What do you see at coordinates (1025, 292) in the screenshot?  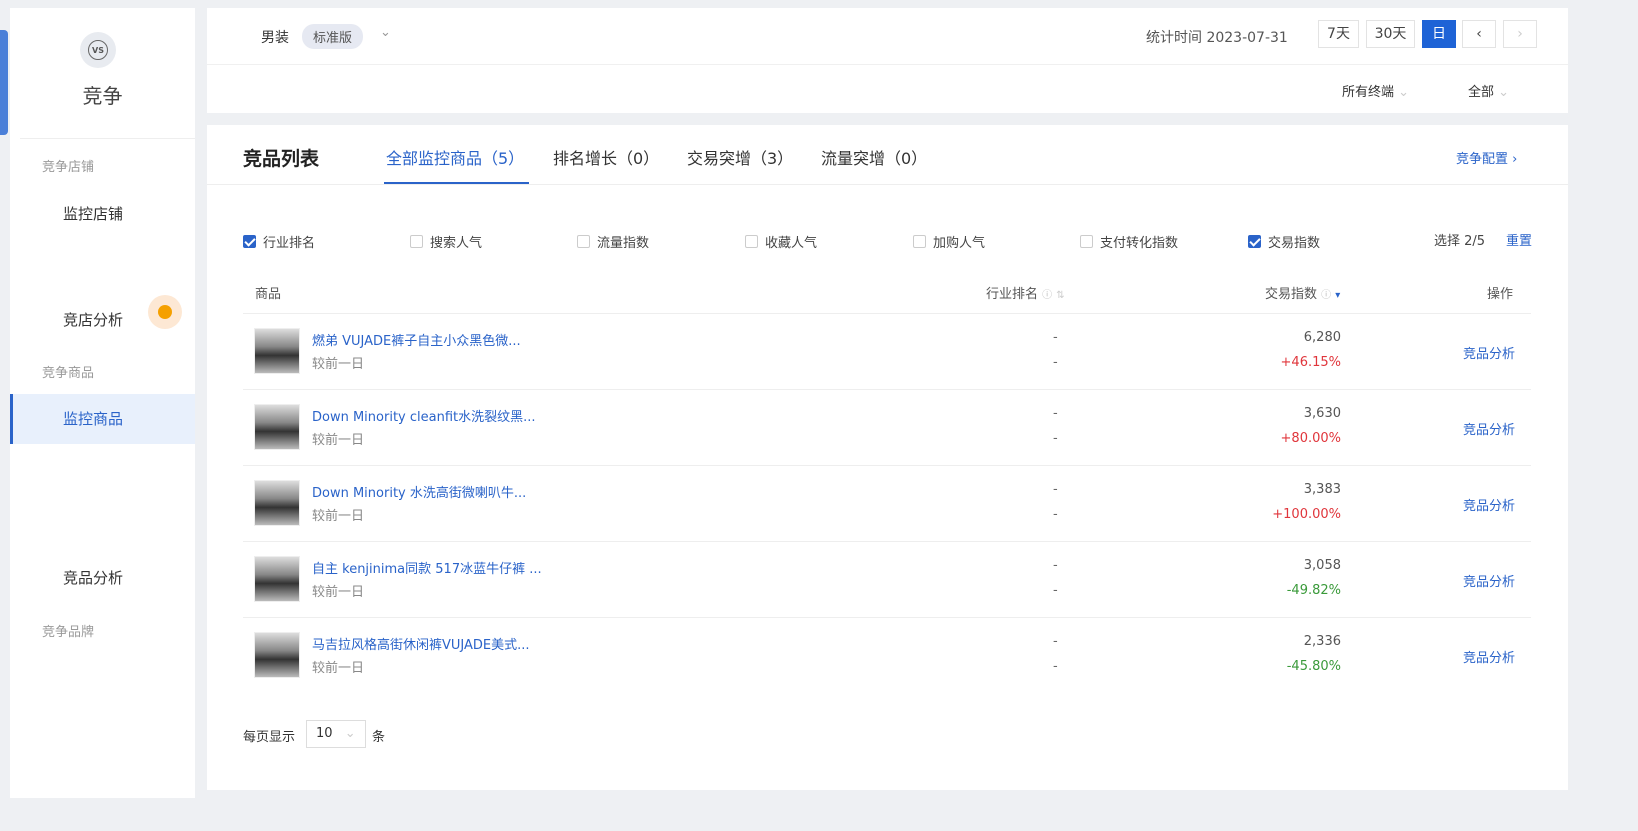 I see `col-rank: 行业排名 ⓘ ⇅` at bounding box center [1025, 292].